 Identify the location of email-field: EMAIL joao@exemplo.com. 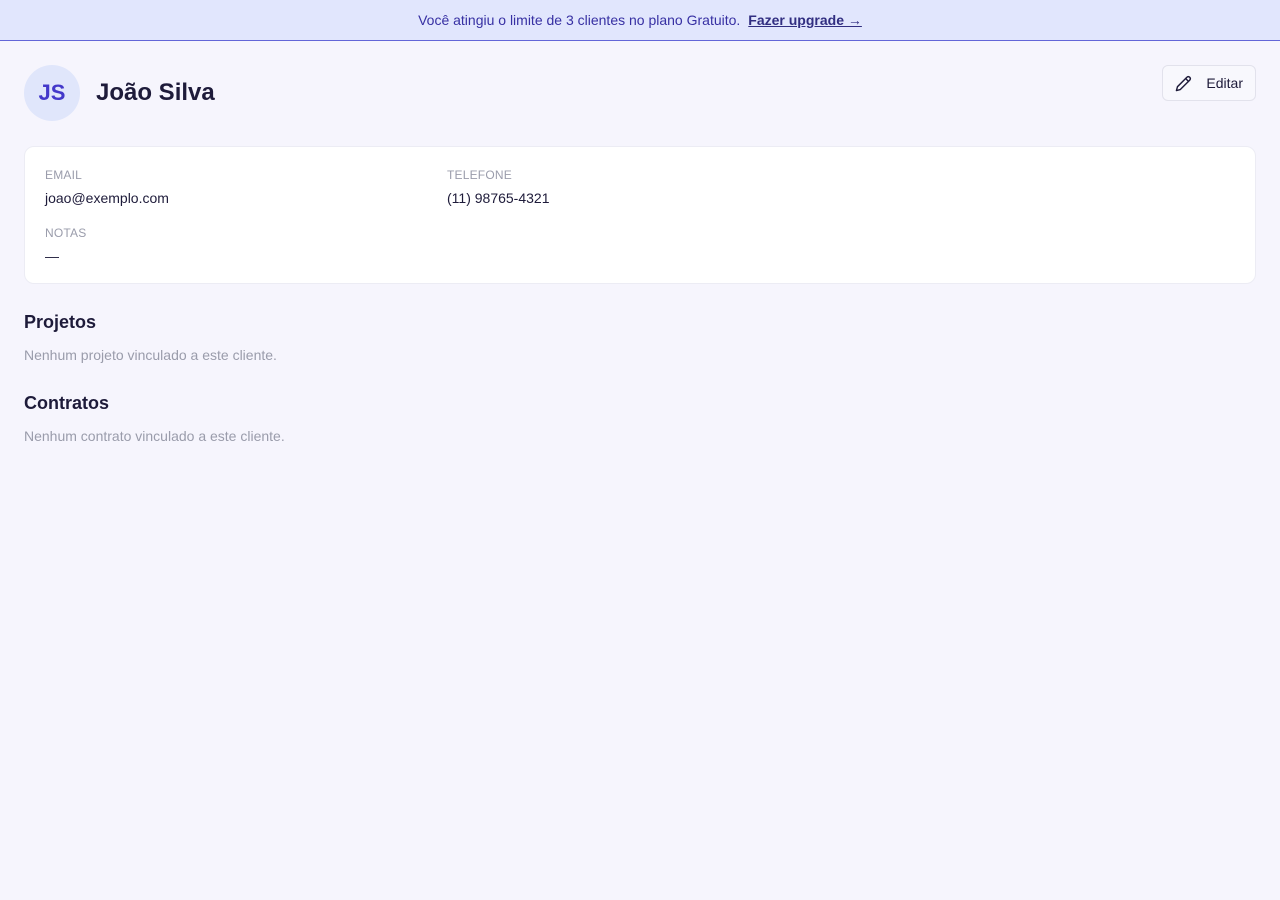
(246, 187).